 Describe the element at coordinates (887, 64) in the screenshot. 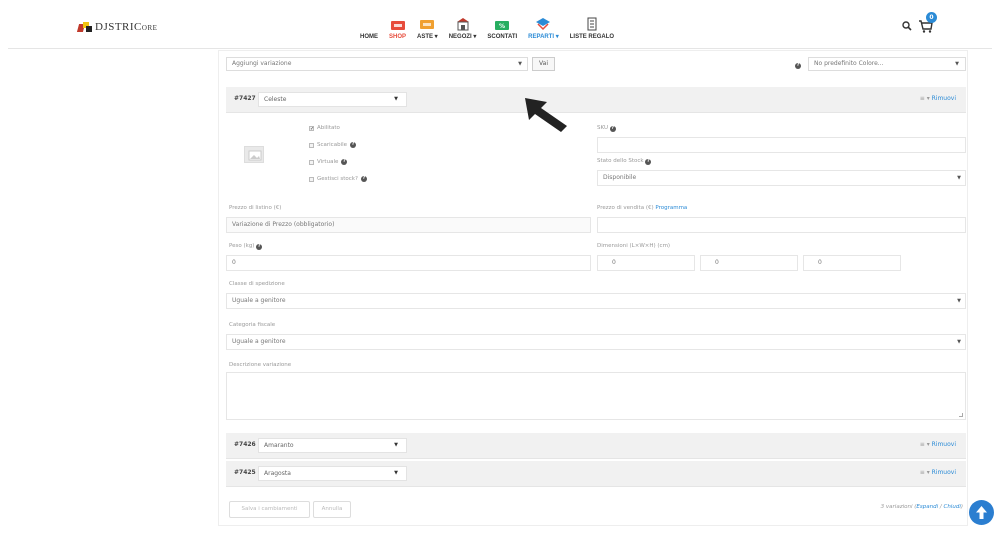

I see `default-color-select: No predefinito Colore... ▼` at that location.